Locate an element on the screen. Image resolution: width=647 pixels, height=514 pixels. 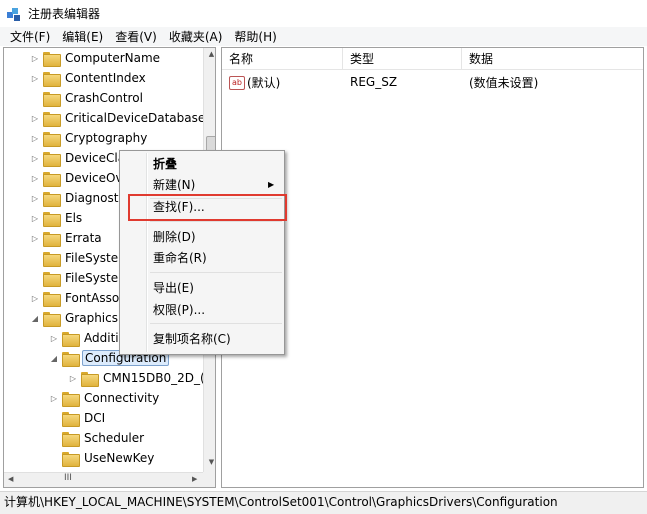
tree-item: ▷ Errata is located at coordinates (67, 238).